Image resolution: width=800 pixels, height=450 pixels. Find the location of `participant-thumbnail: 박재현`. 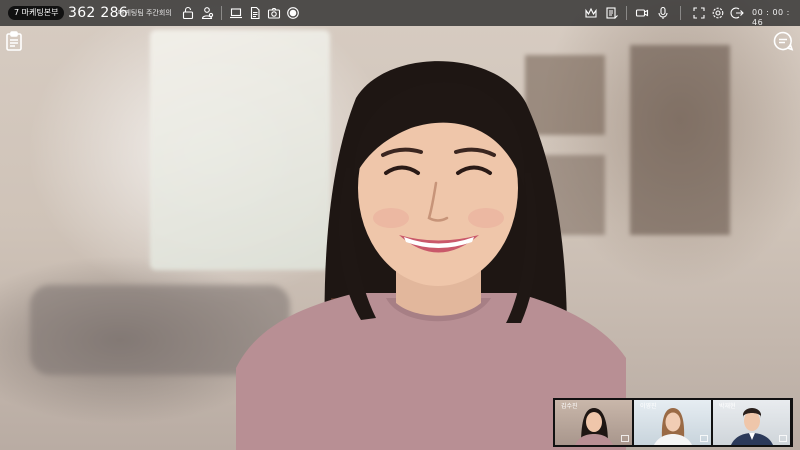

participant-thumbnail: 박재현 is located at coordinates (751, 422).